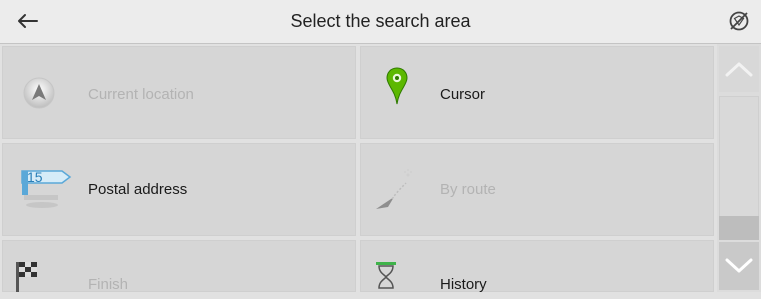  Describe the element at coordinates (537, 266) in the screenshot. I see `option-history: History` at that location.